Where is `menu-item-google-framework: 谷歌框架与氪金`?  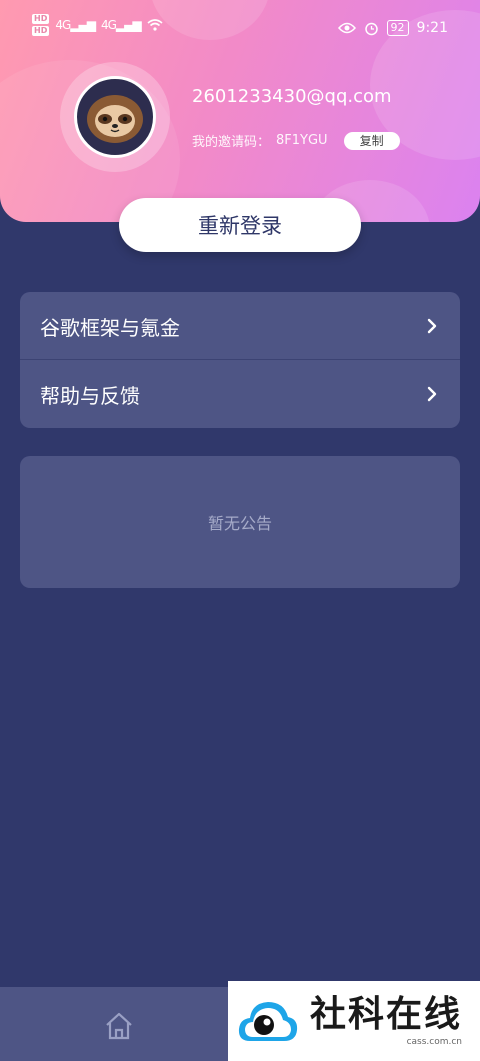 menu-item-google-framework: 谷歌框架与氪金 is located at coordinates (240, 326).